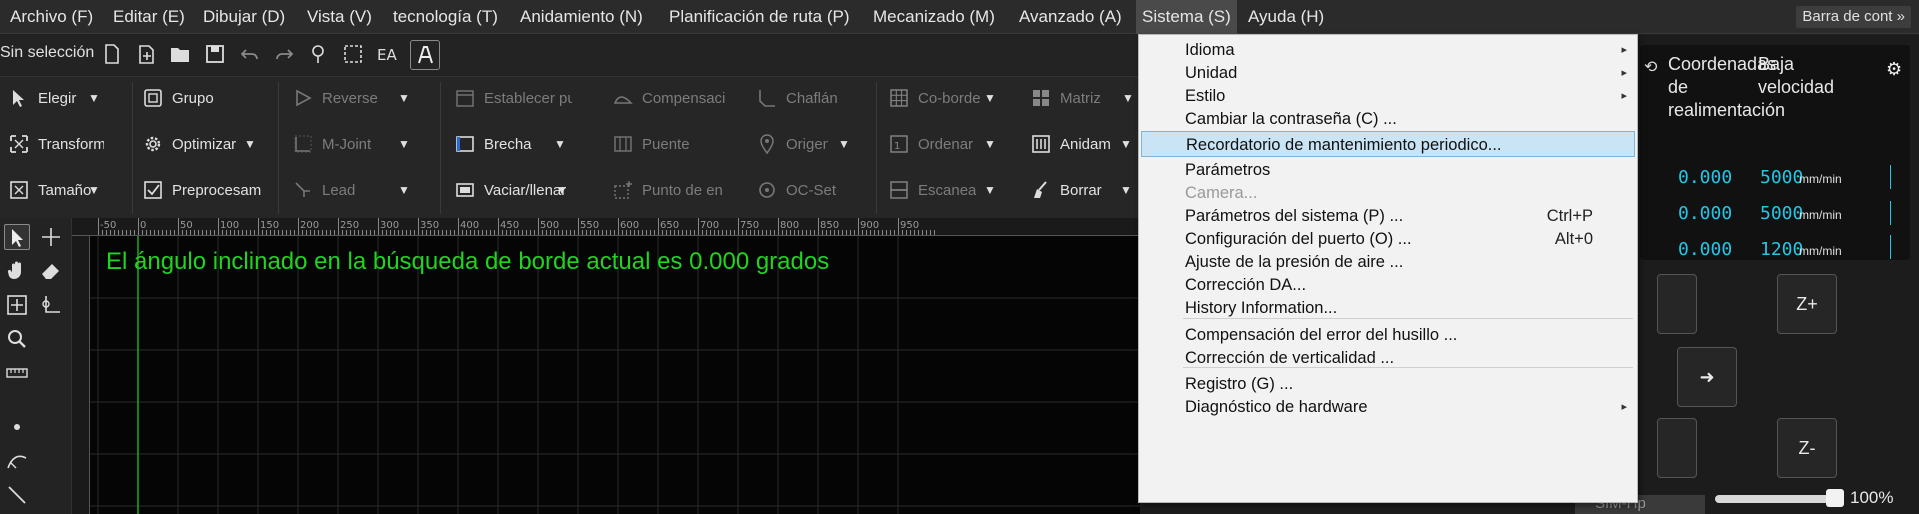 This screenshot has height=514, width=1919. What do you see at coordinates (670, 98) in the screenshot?
I see `compensaci-button: Compensaci` at bounding box center [670, 98].